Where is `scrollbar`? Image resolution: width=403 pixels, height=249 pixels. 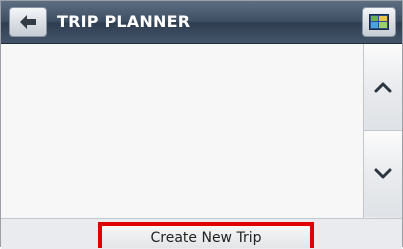
scrollbar is located at coordinates (382, 131).